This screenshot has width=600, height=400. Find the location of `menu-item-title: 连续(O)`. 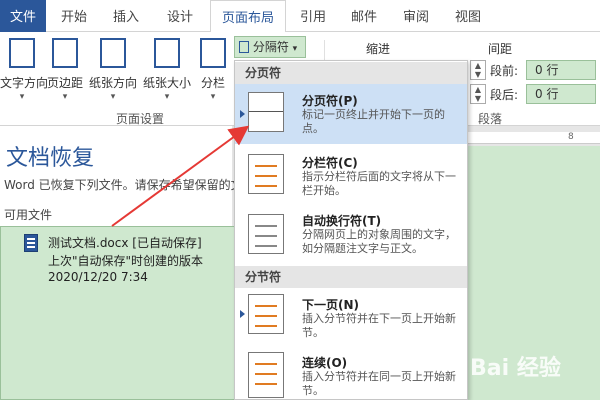

menu-item-title: 连续(O) is located at coordinates (325, 363).